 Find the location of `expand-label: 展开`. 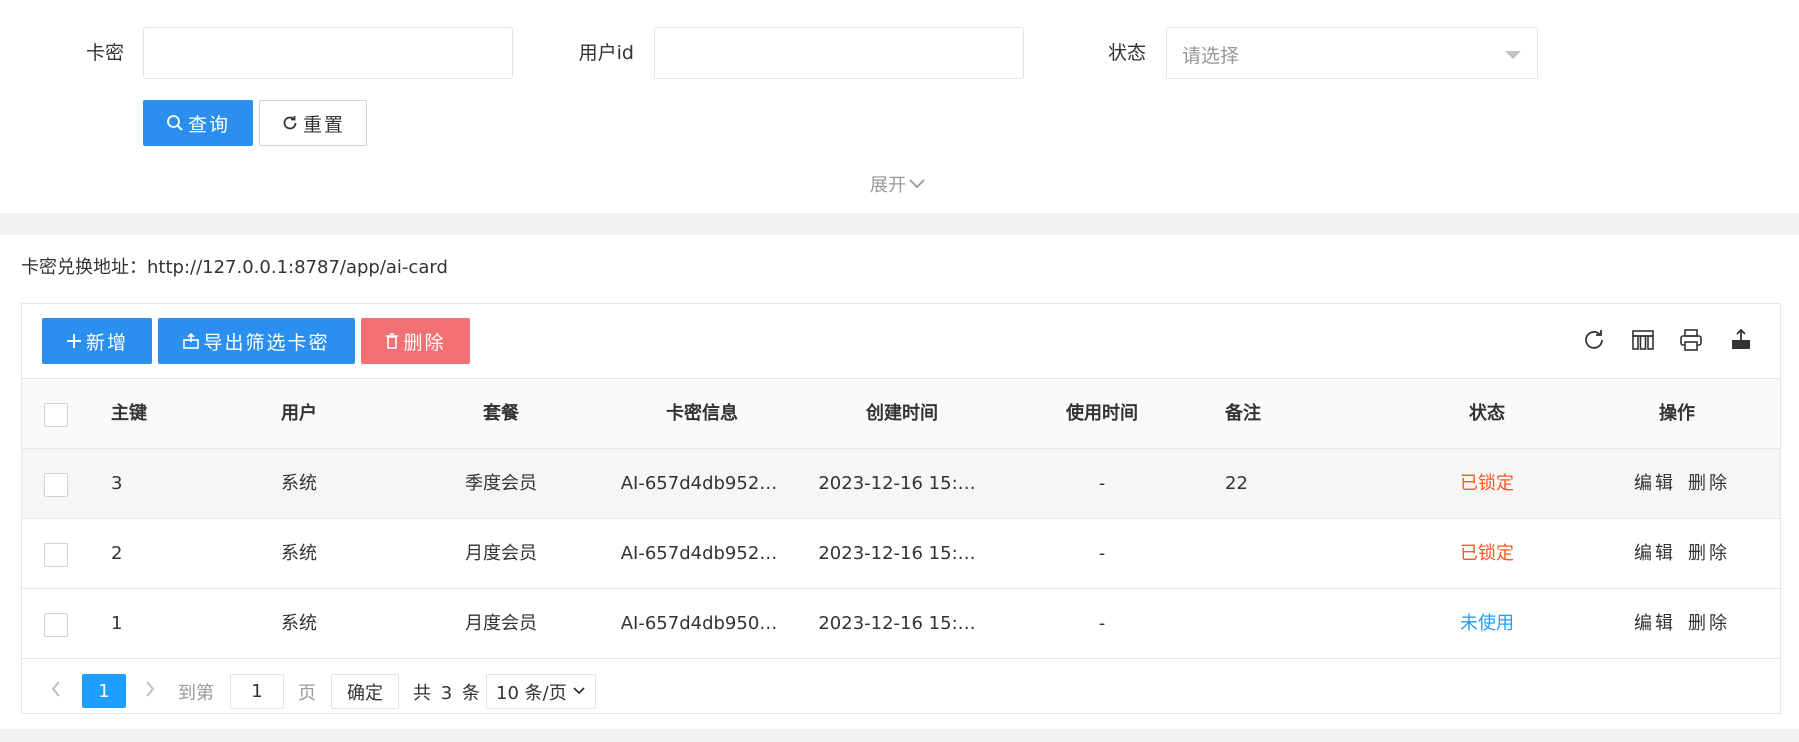

expand-label: 展开 is located at coordinates (888, 185).